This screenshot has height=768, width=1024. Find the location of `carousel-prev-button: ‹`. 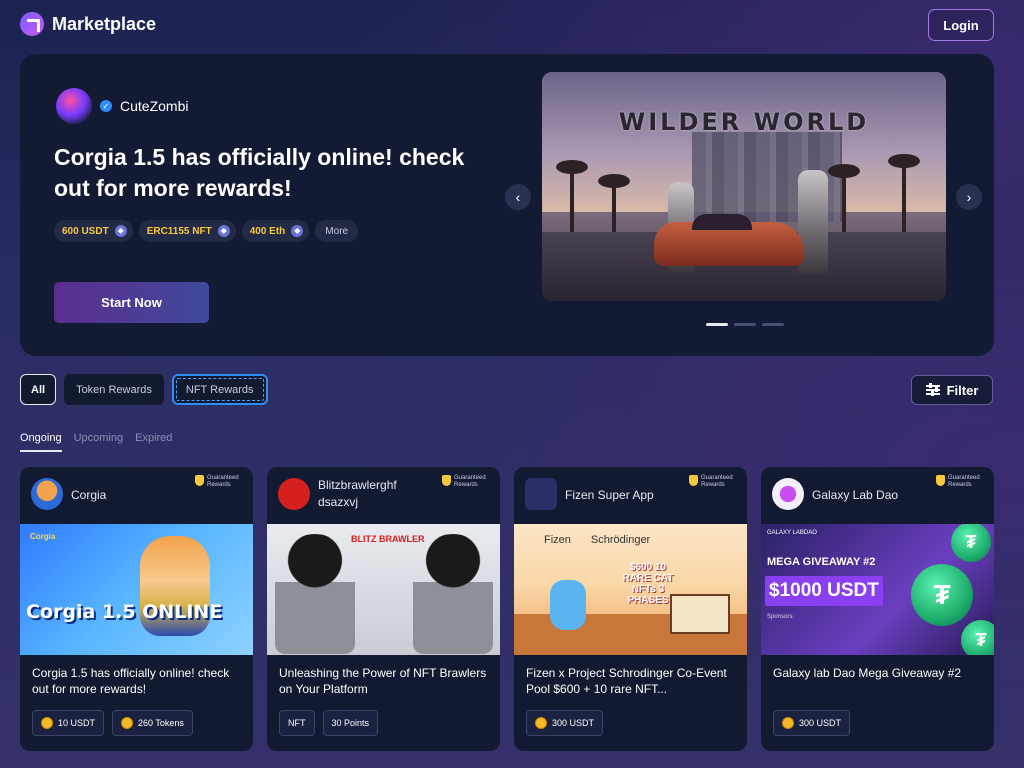

carousel-prev-button: ‹ is located at coordinates (518, 197).